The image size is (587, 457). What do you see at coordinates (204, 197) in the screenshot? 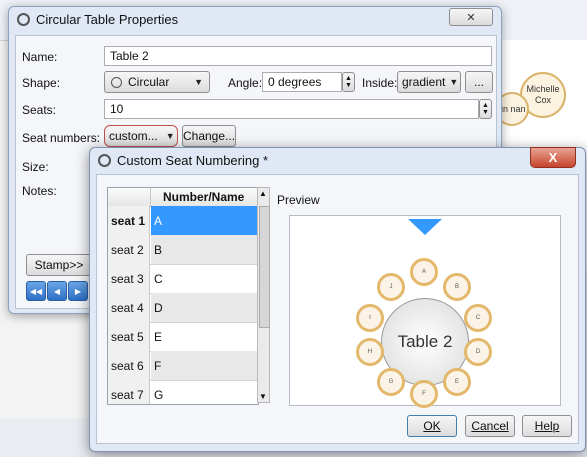
I see `column-header: Number/Name` at bounding box center [204, 197].